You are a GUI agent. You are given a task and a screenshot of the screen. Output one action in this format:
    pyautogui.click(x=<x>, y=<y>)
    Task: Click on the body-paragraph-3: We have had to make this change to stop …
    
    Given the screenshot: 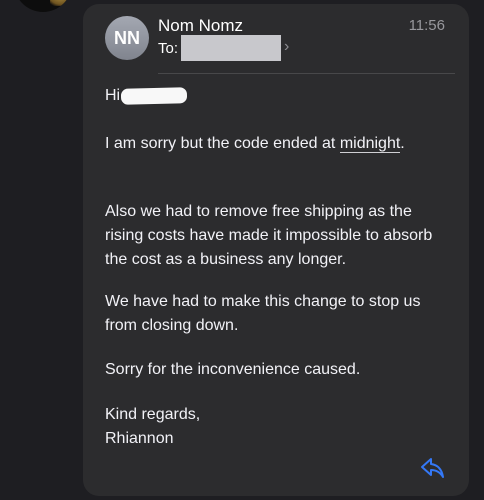 What is the action you would take?
    pyautogui.click(x=280, y=314)
    